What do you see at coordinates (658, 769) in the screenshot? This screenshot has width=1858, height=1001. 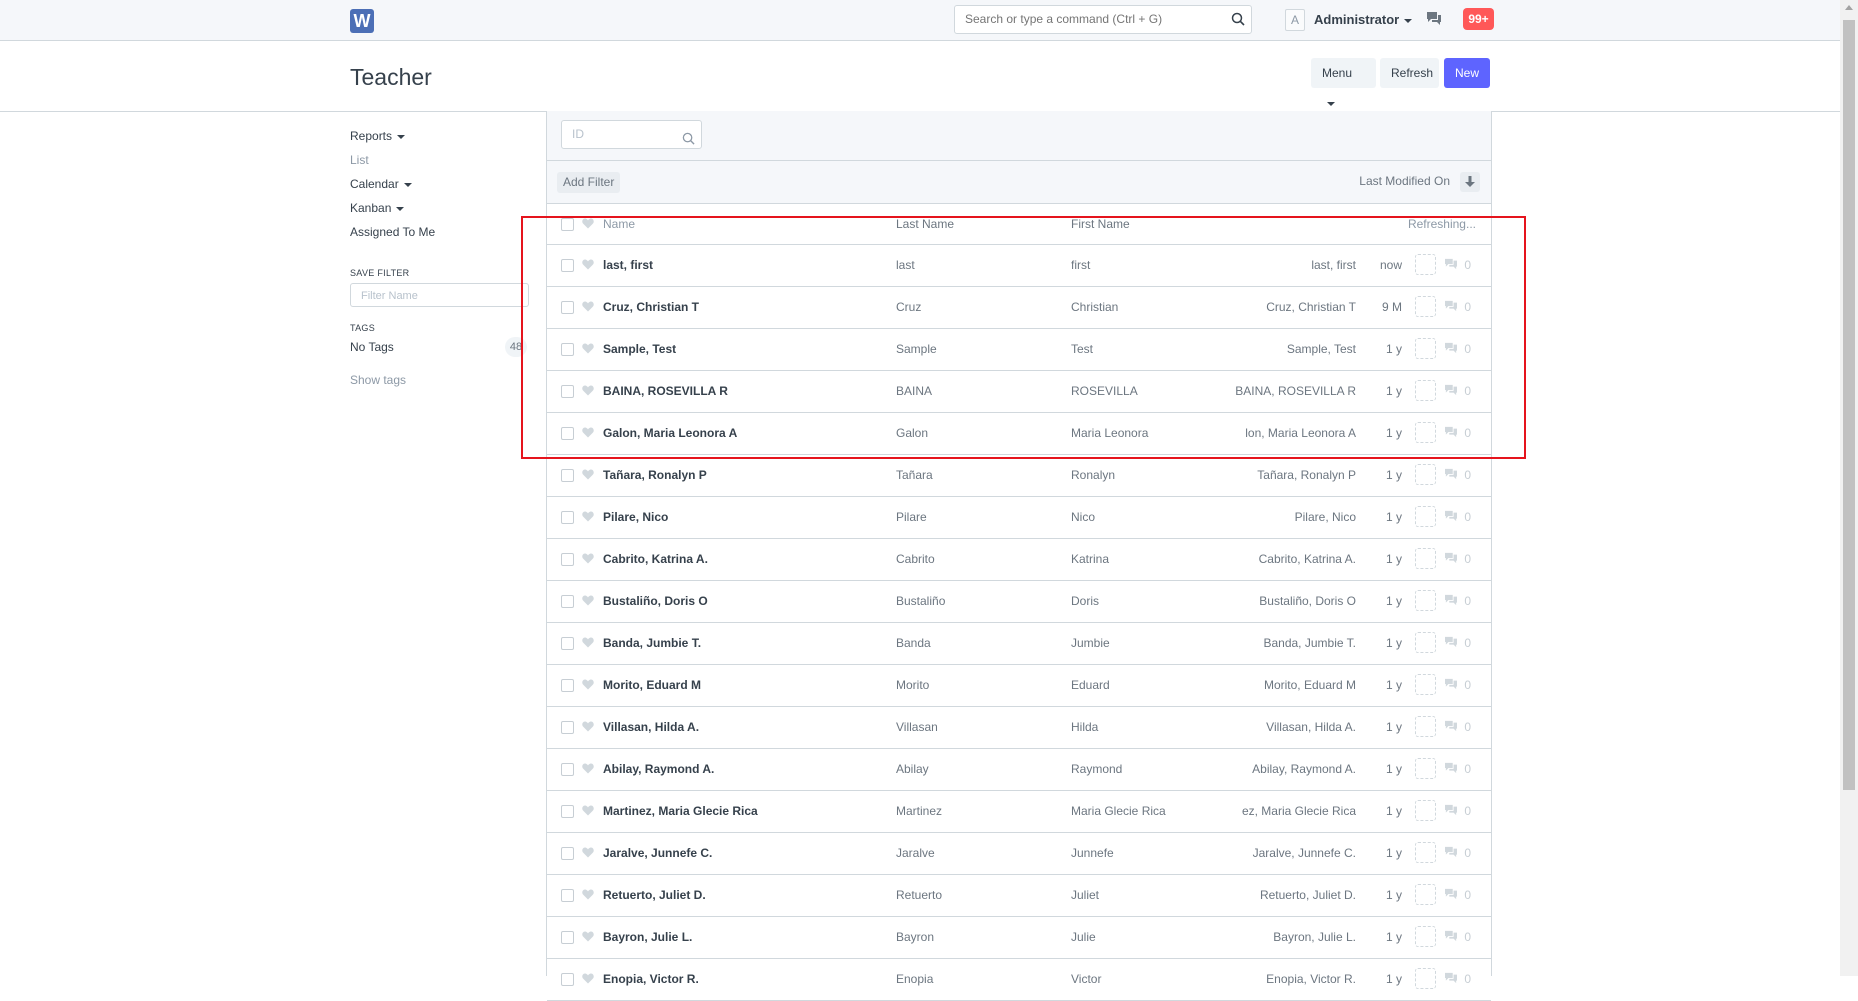 I see `row-name-link: Abilay, Raymond A.` at bounding box center [658, 769].